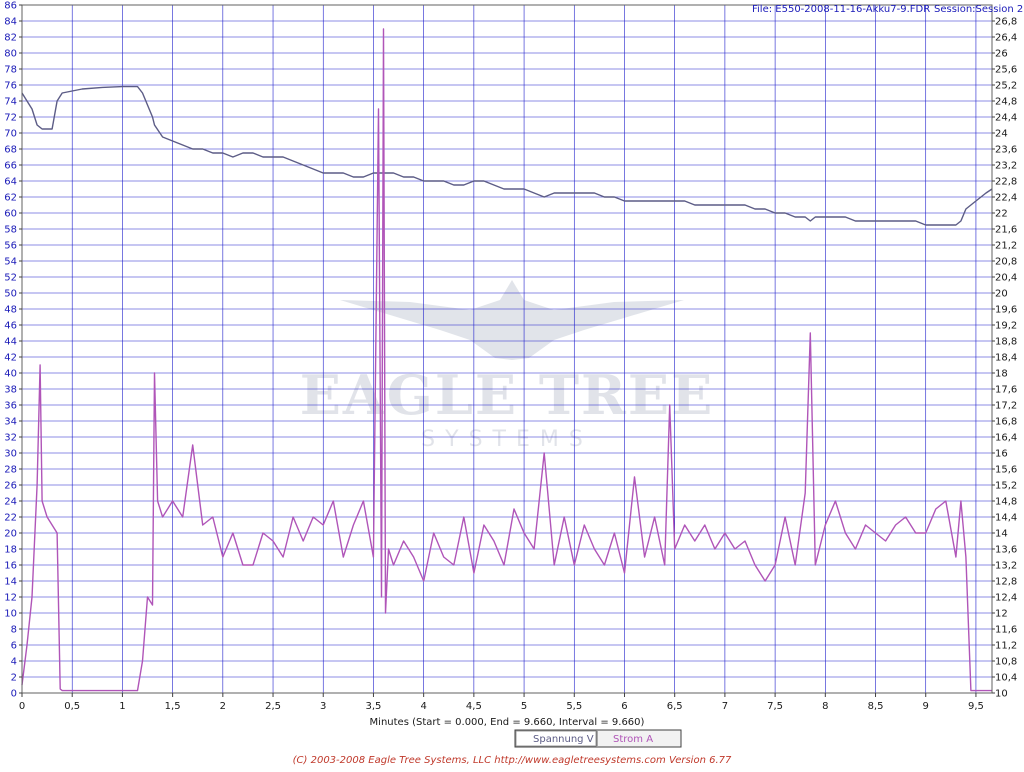 The width and height of the screenshot is (1024, 772). I want to click on y-left-tick-label: 84, so click(10, 22).